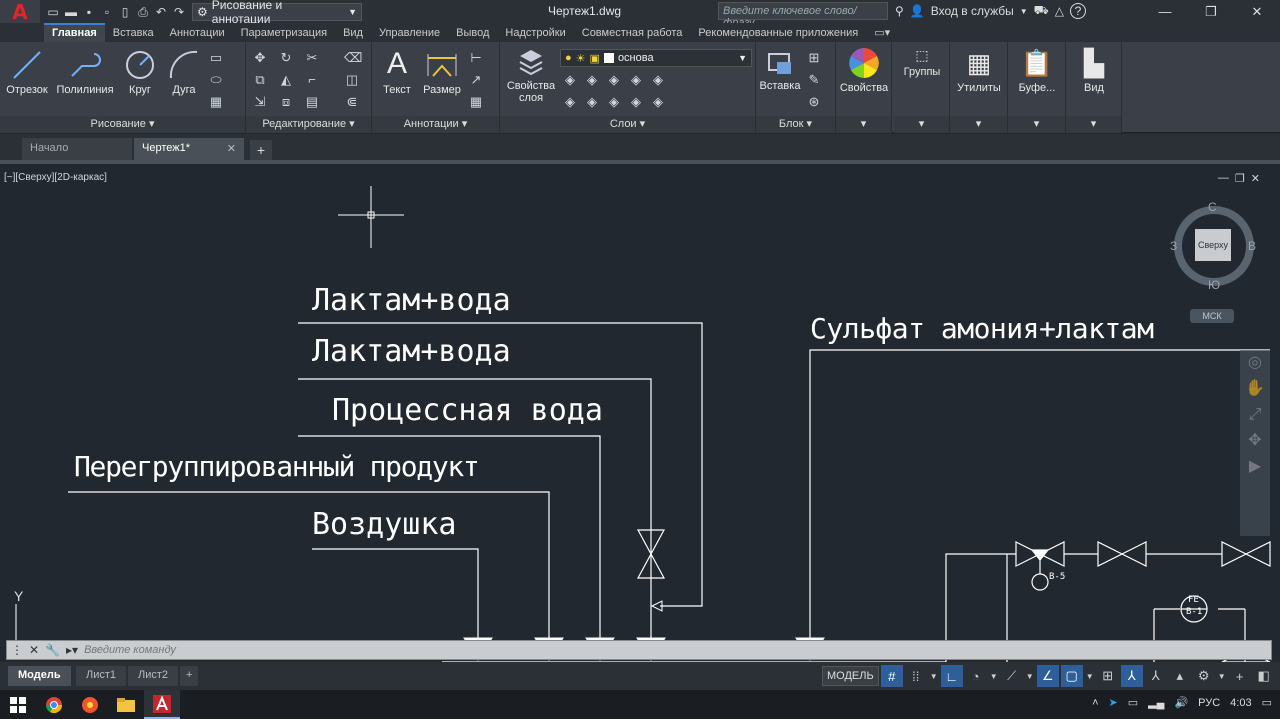 This screenshot has height=719, width=1280. Describe the element at coordinates (1173, 246) in the screenshot. I see `compass-west: З` at that location.